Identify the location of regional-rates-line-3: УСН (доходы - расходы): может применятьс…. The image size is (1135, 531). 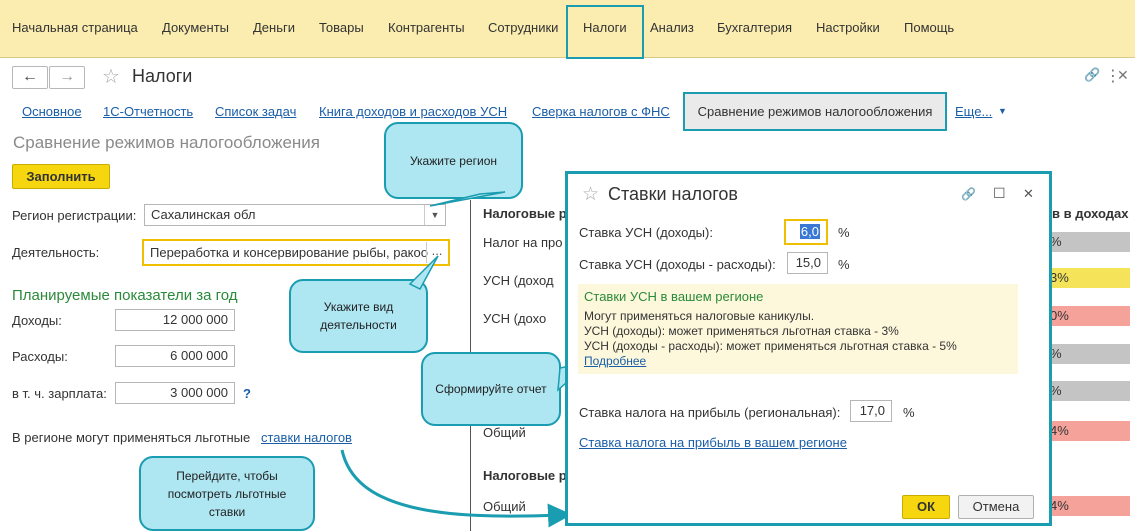
(770, 346).